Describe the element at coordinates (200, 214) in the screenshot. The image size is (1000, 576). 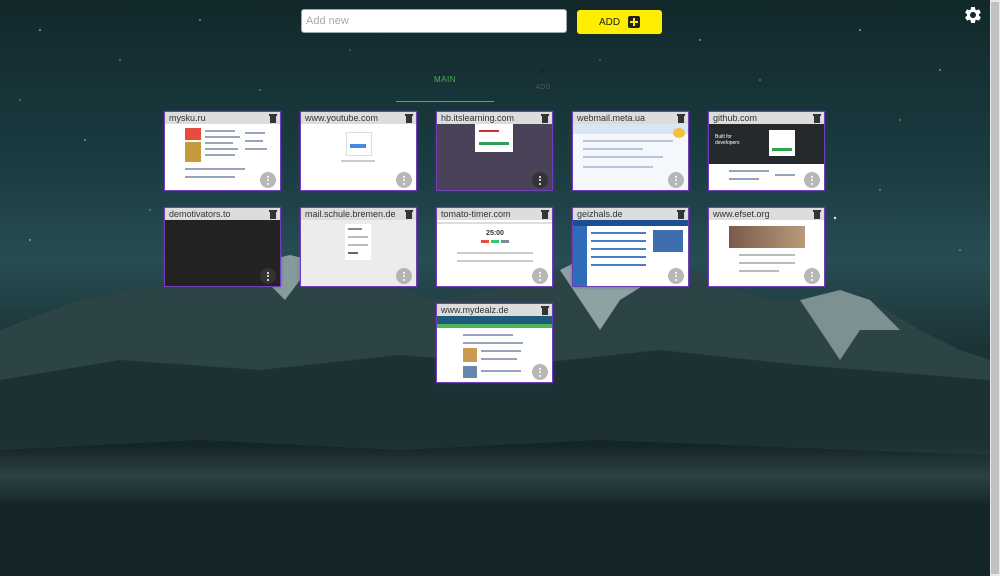
I see `tile-title: demotivators.to` at that location.